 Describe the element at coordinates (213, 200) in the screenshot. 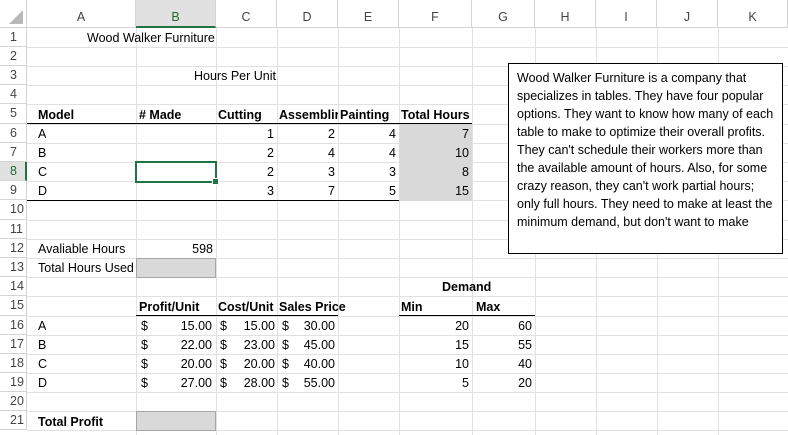

I see `table-bottom-line` at that location.